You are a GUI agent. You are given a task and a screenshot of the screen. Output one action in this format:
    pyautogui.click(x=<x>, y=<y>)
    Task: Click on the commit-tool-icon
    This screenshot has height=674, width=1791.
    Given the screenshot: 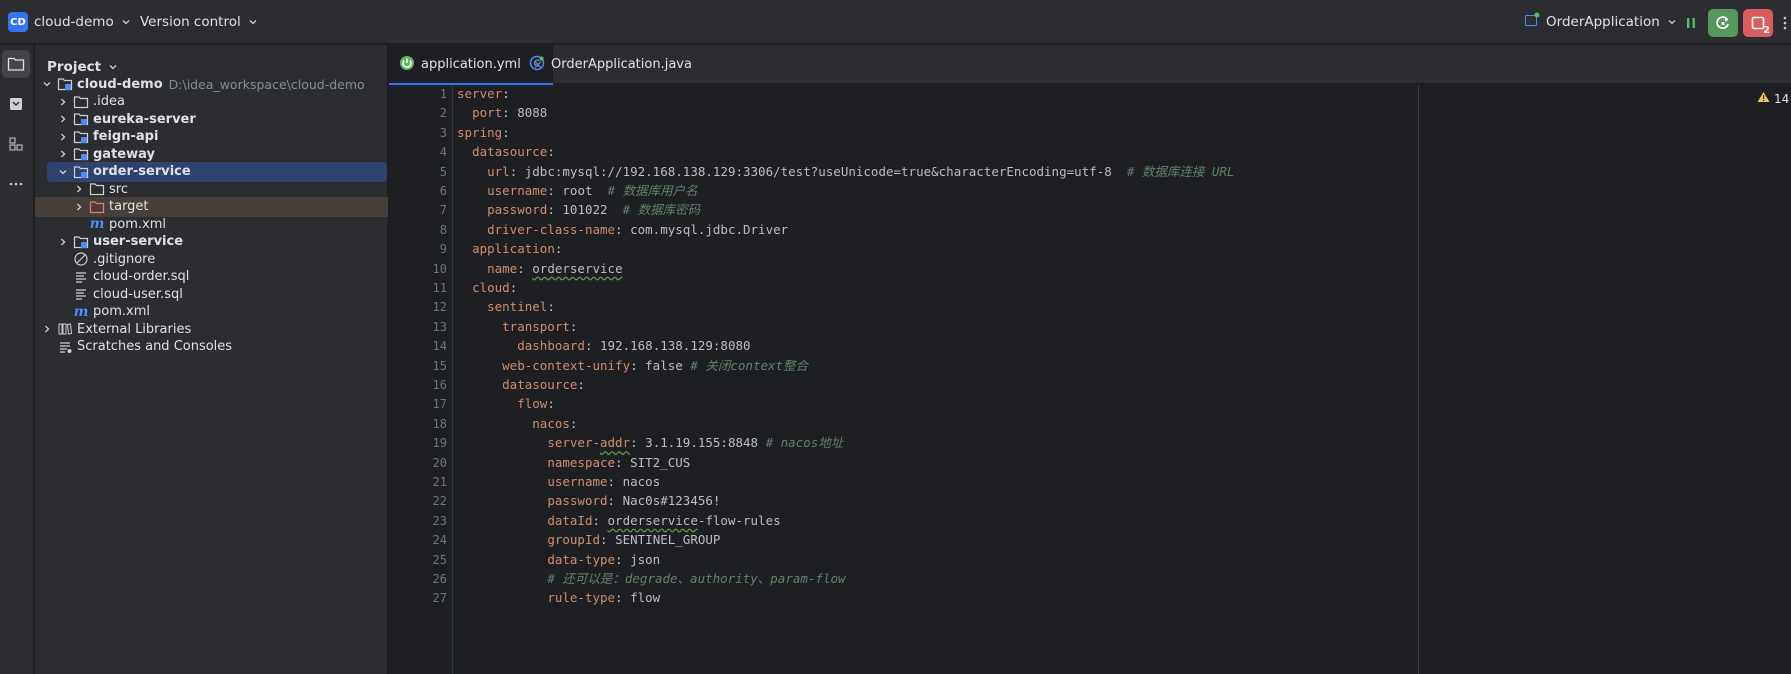 What is the action you would take?
    pyautogui.click(x=16, y=104)
    